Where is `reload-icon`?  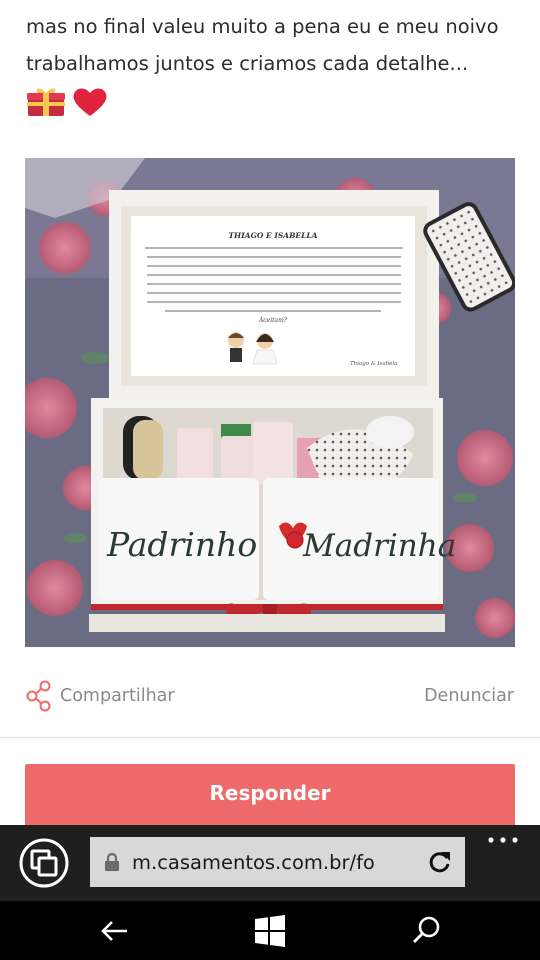
reload-icon is located at coordinates (440, 862).